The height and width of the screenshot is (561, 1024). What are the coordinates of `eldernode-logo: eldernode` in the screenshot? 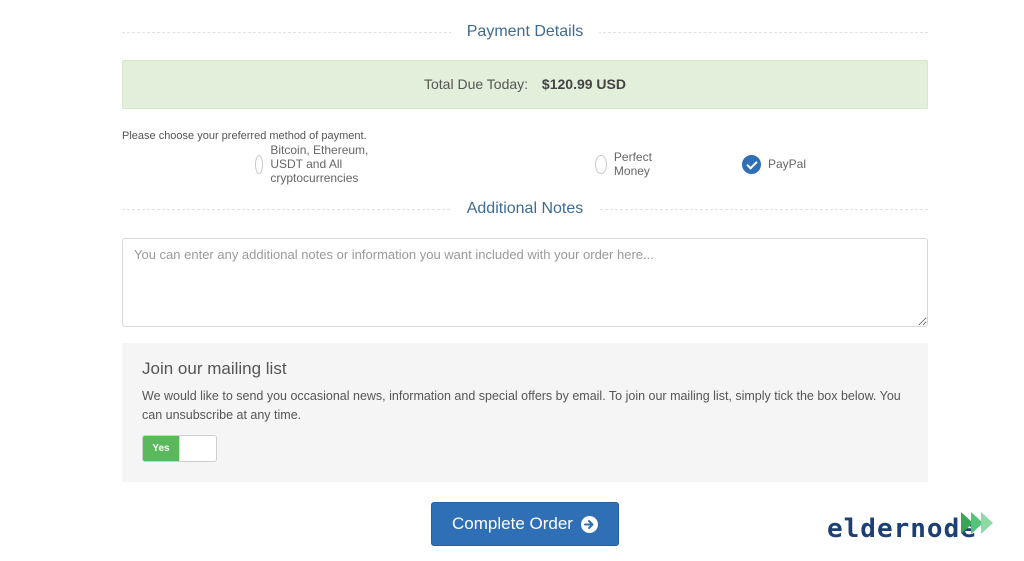 It's located at (912, 528).